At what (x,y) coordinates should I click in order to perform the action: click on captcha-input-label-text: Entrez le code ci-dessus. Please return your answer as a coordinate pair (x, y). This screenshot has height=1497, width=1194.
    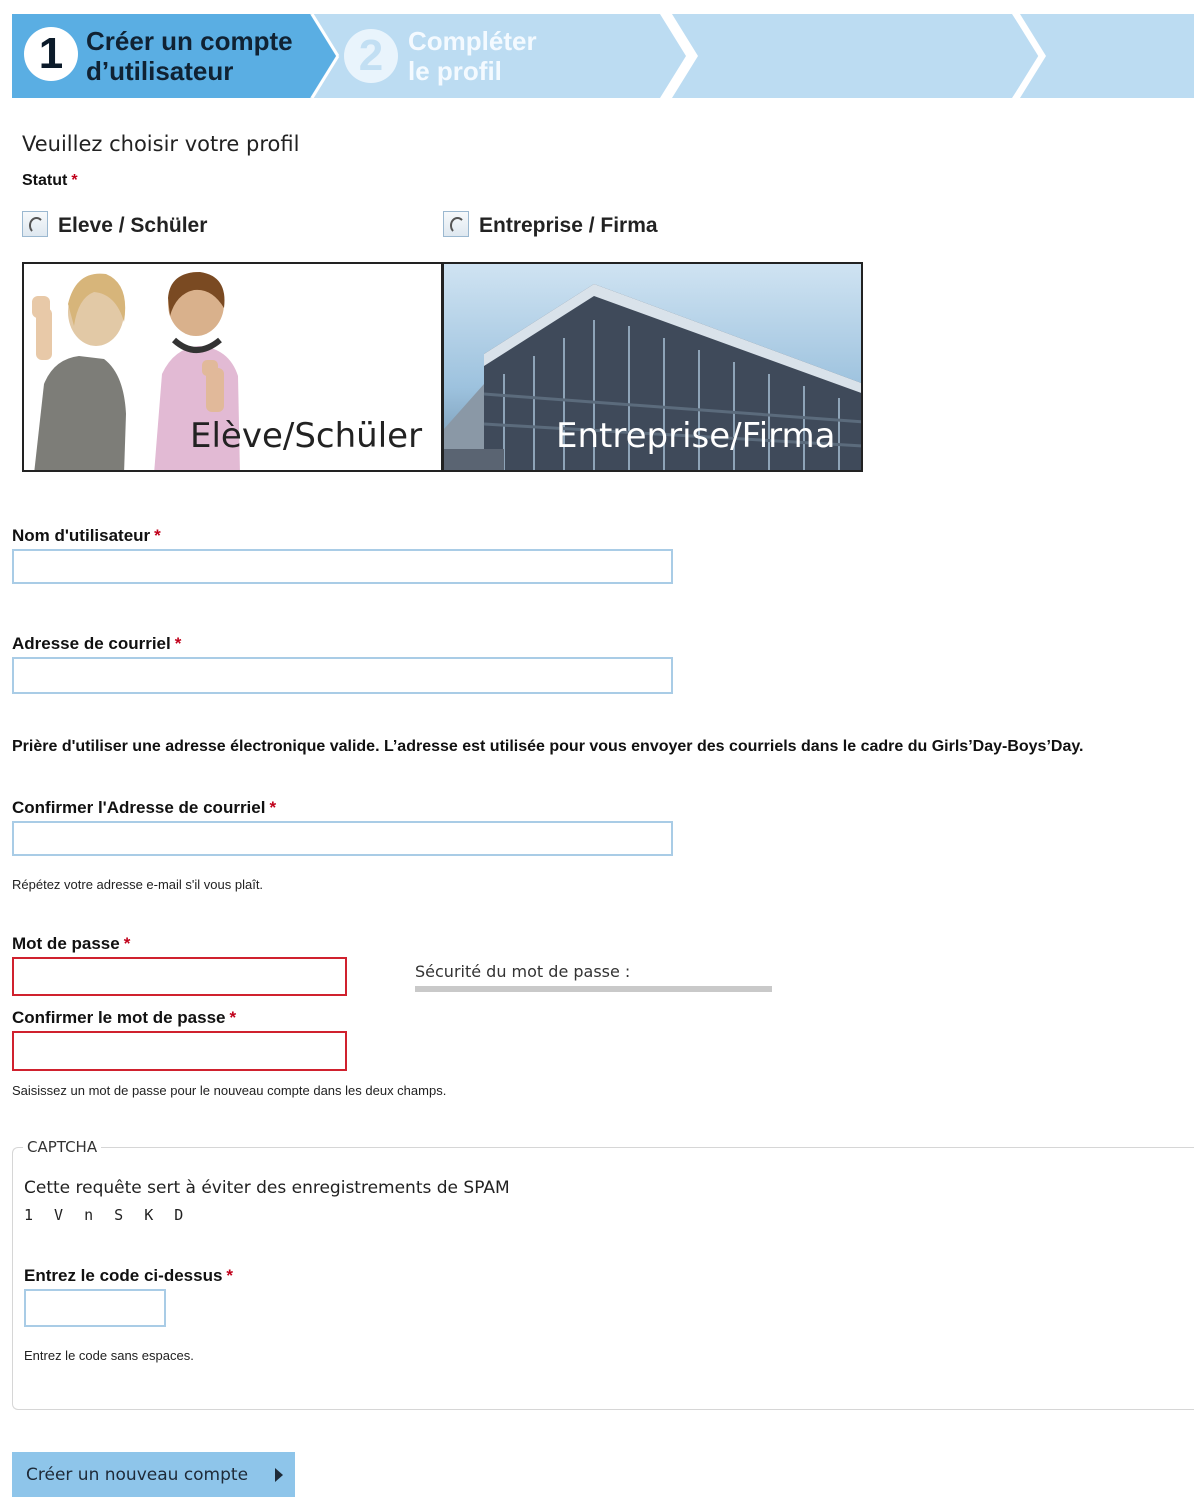
    Looking at the image, I should click on (123, 1275).